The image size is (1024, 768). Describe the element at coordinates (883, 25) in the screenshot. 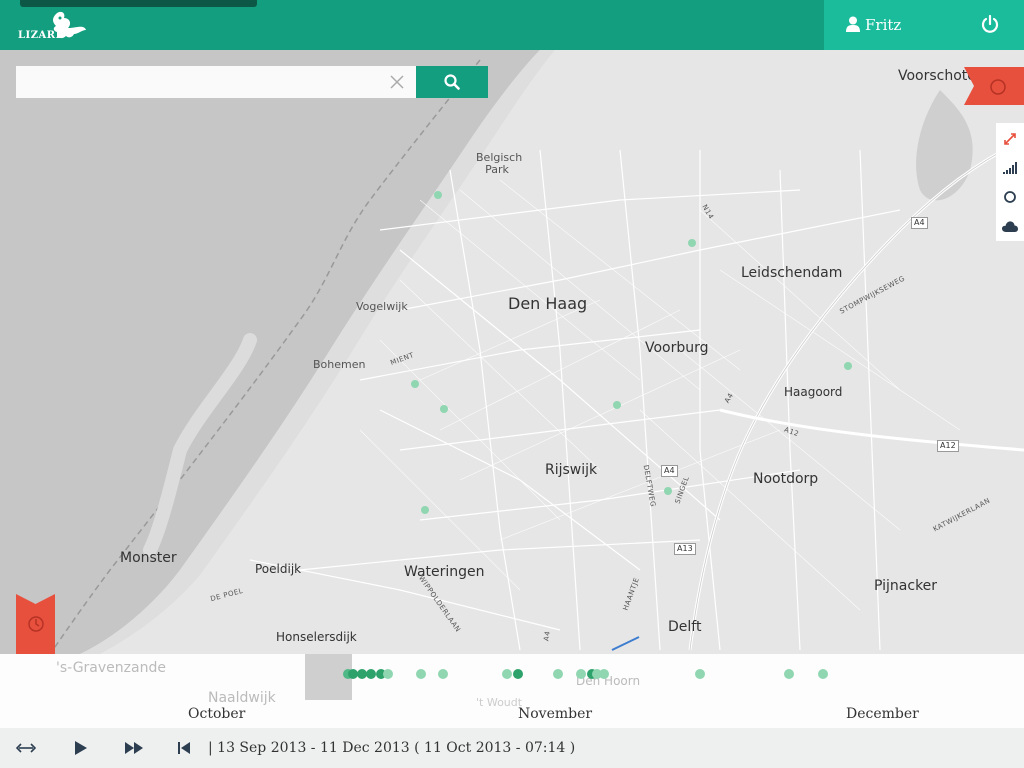

I see `user-name: Fritz` at that location.